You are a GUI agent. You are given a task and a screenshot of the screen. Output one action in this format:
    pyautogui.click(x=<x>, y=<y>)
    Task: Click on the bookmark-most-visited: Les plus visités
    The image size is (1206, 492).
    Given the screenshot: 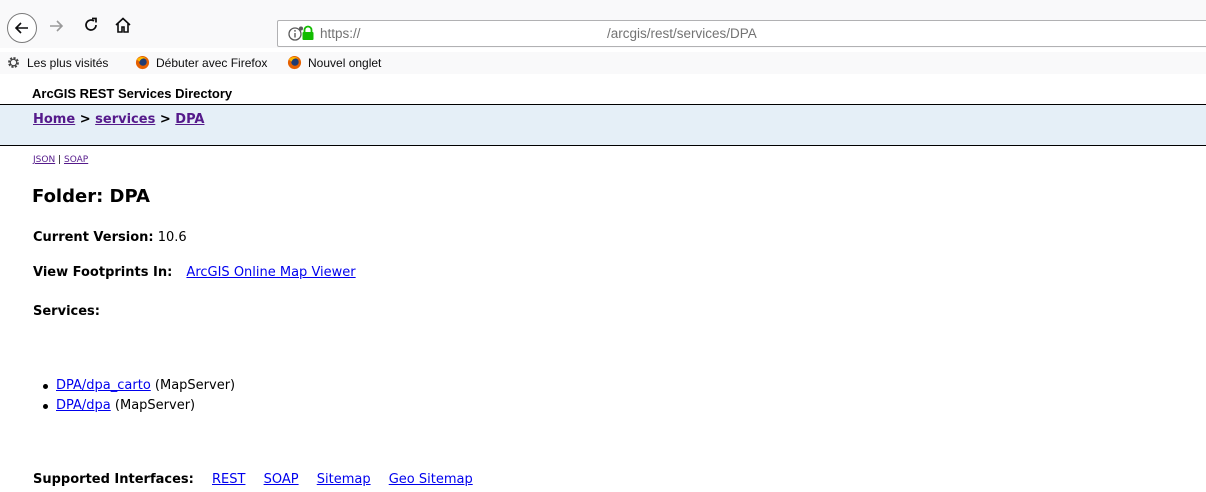 What is the action you would take?
    pyautogui.click(x=57, y=62)
    